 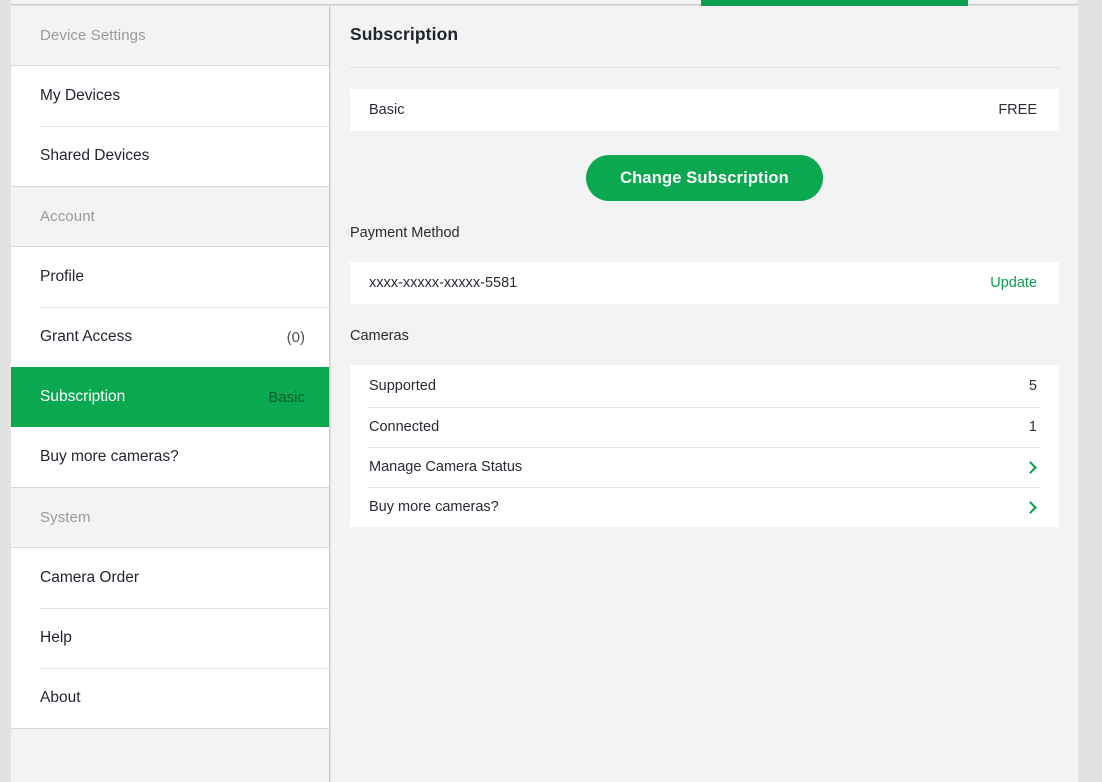 I want to click on sidebar-group-system: Camera Order Help About, so click(x=170, y=638).